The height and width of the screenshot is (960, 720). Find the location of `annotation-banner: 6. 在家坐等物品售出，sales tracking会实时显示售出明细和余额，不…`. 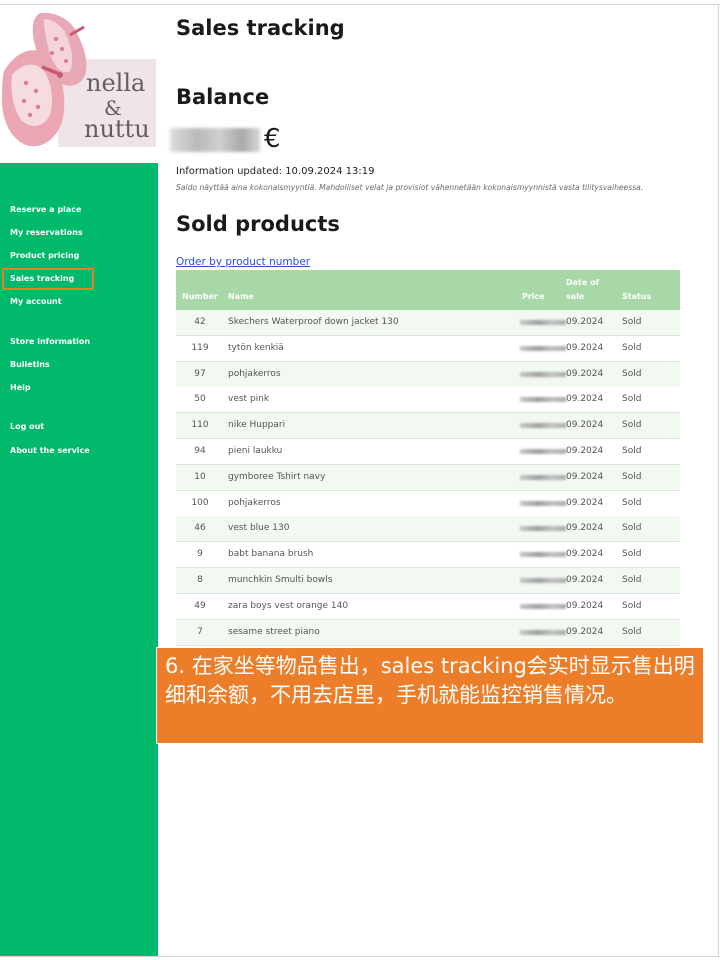

annotation-banner: 6. 在家坐等物品售出，sales tracking会实时显示售出明细和余额，不… is located at coordinates (430, 695).